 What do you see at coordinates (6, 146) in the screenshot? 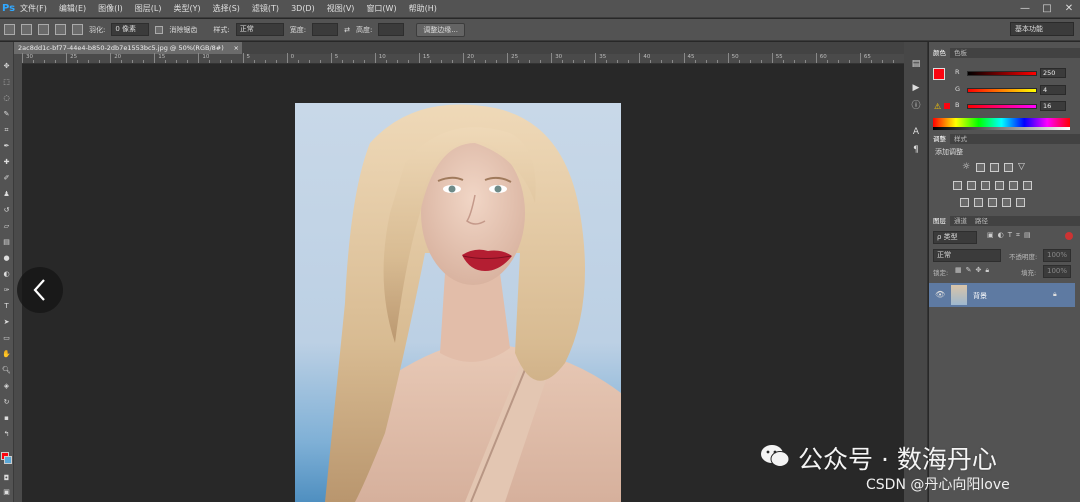
I see `eyedropper-icon: ✒` at bounding box center [6, 146].